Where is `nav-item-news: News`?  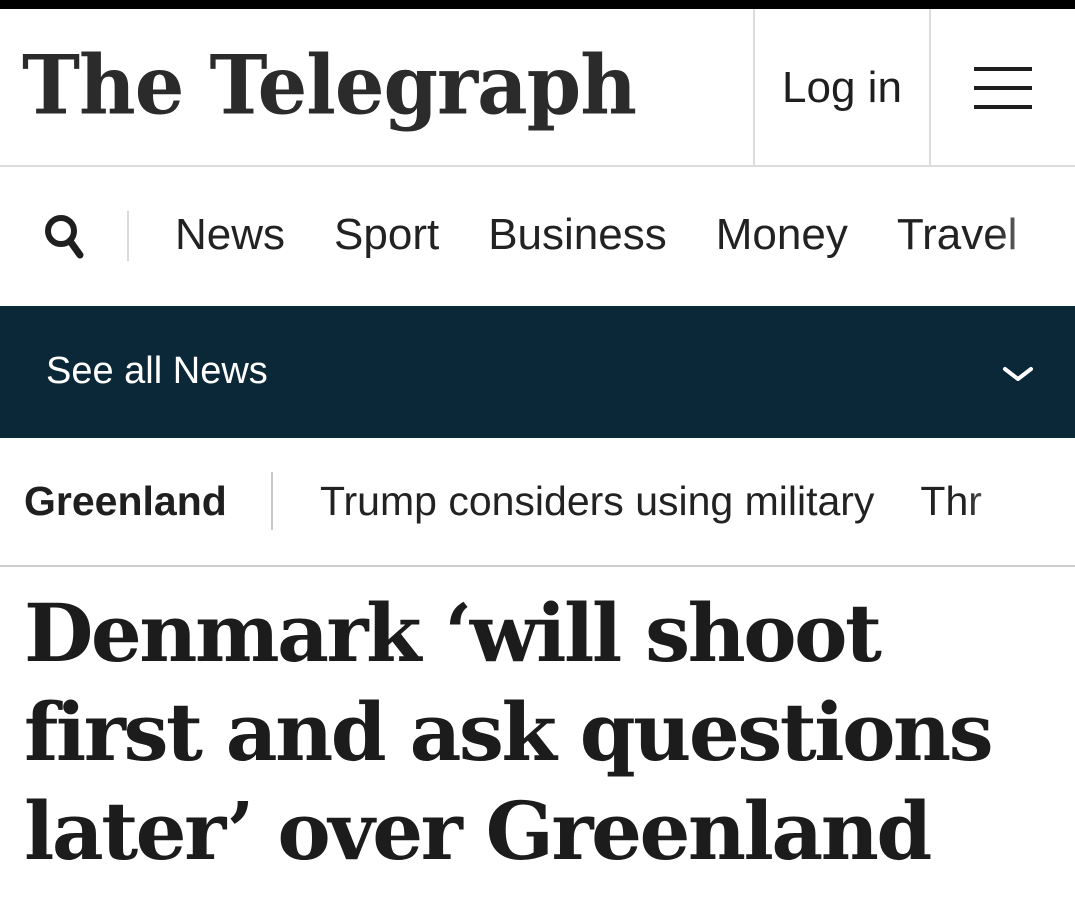 nav-item-news: News is located at coordinates (230, 235).